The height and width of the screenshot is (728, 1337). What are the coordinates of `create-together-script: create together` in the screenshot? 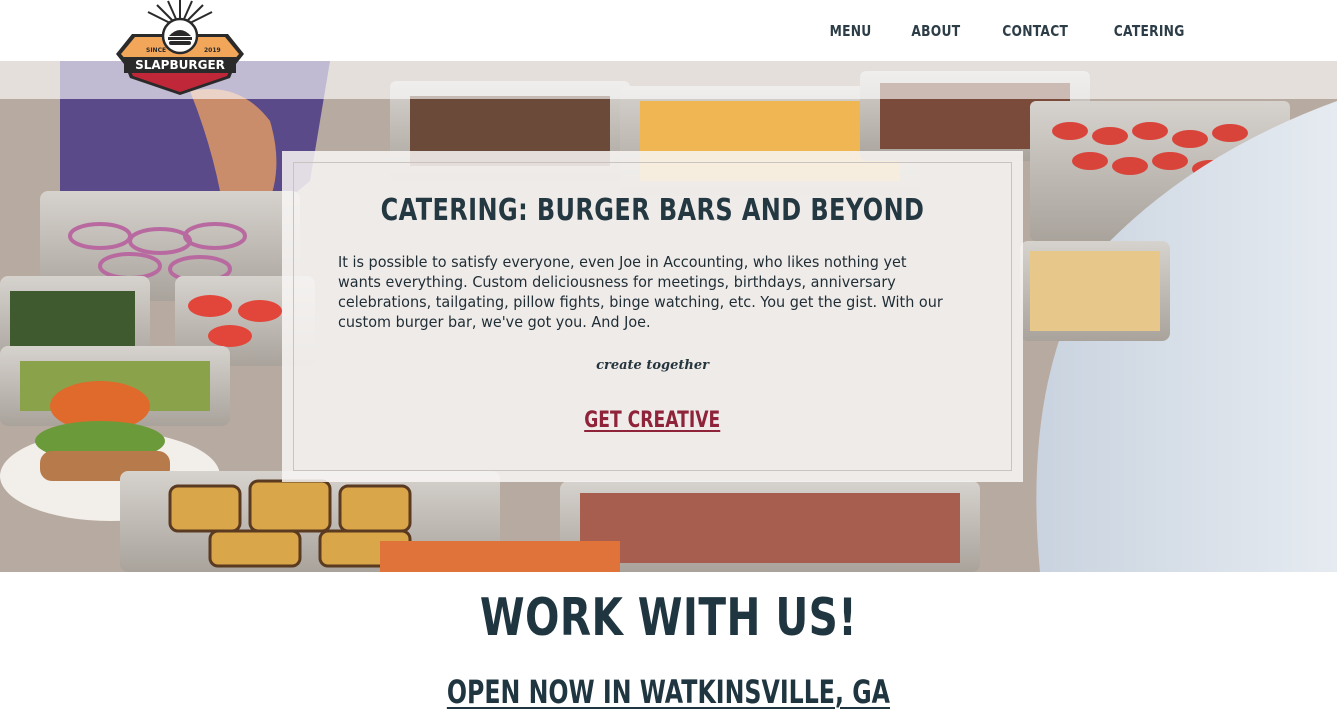 It's located at (652, 365).